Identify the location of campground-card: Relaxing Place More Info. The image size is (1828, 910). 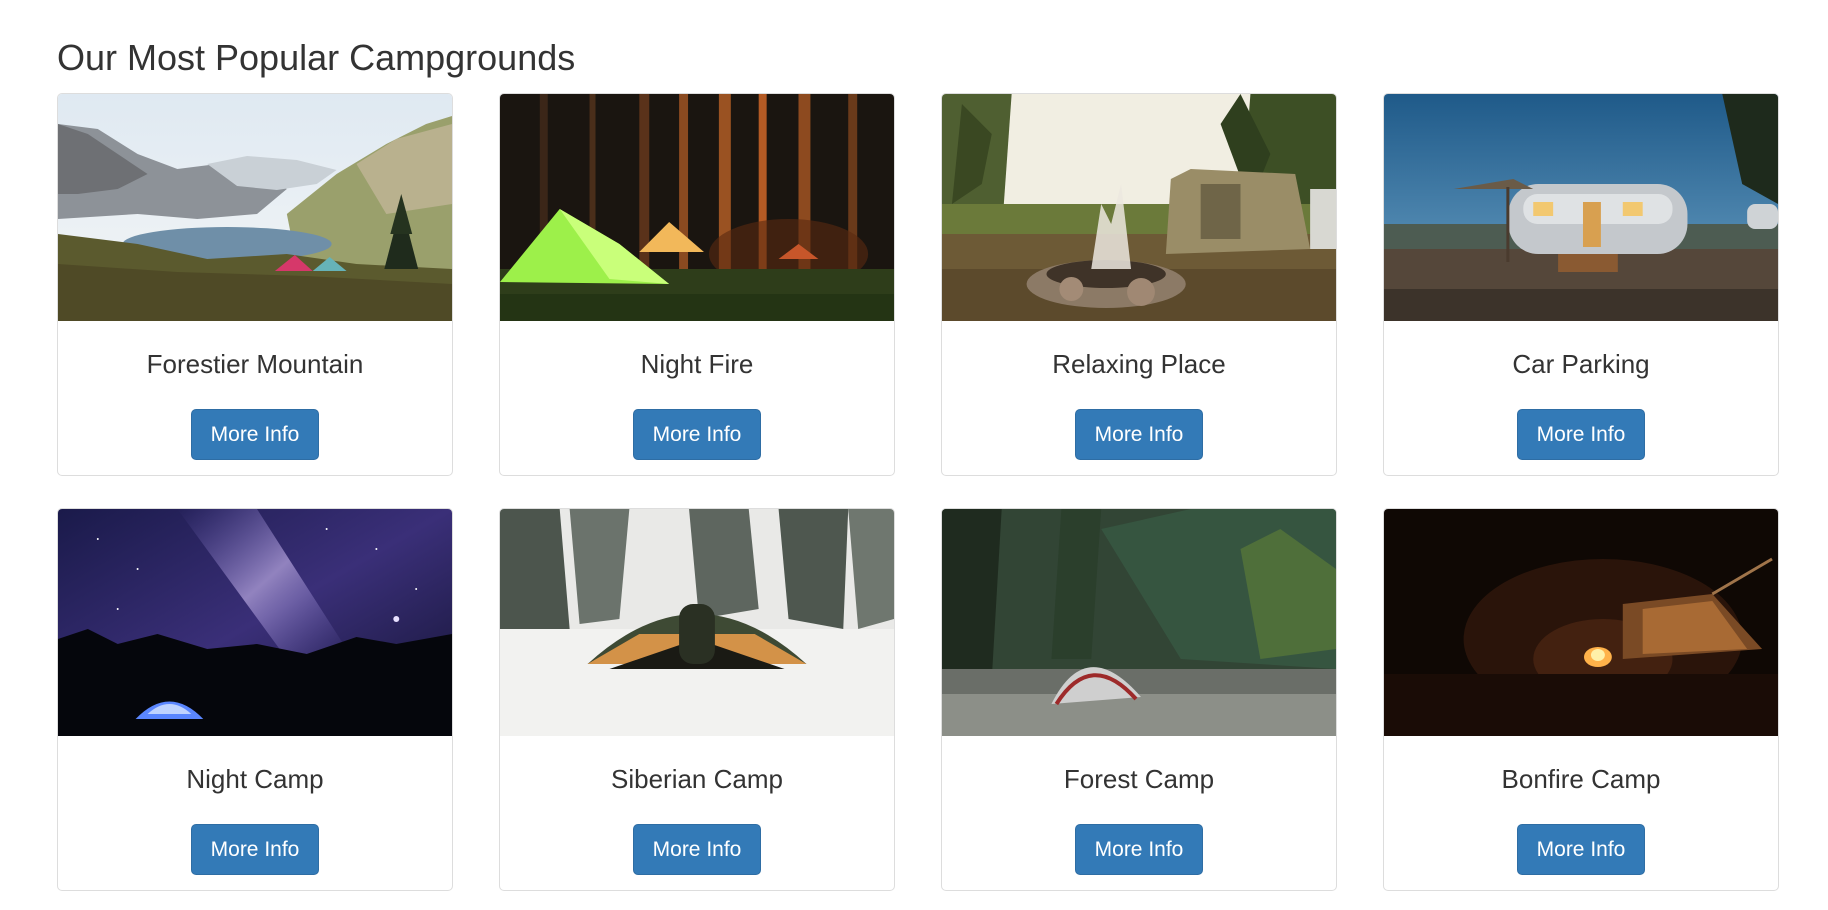
(1139, 284).